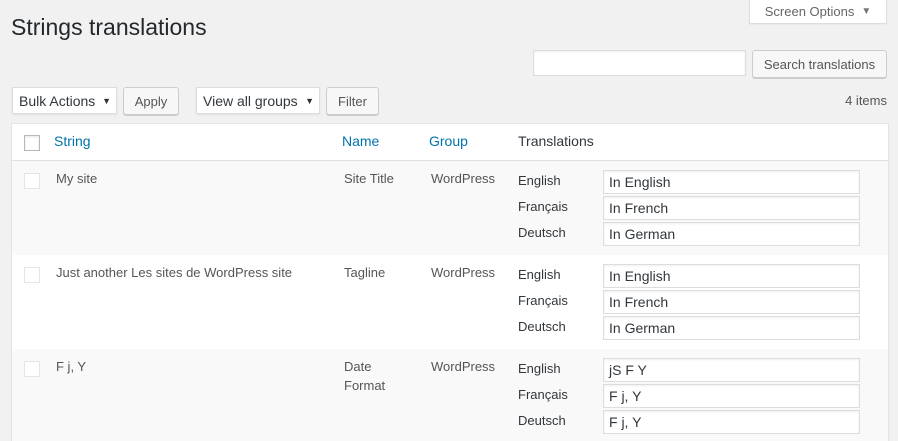  What do you see at coordinates (819, 64) in the screenshot?
I see `search-translations-button: Search translations` at bounding box center [819, 64].